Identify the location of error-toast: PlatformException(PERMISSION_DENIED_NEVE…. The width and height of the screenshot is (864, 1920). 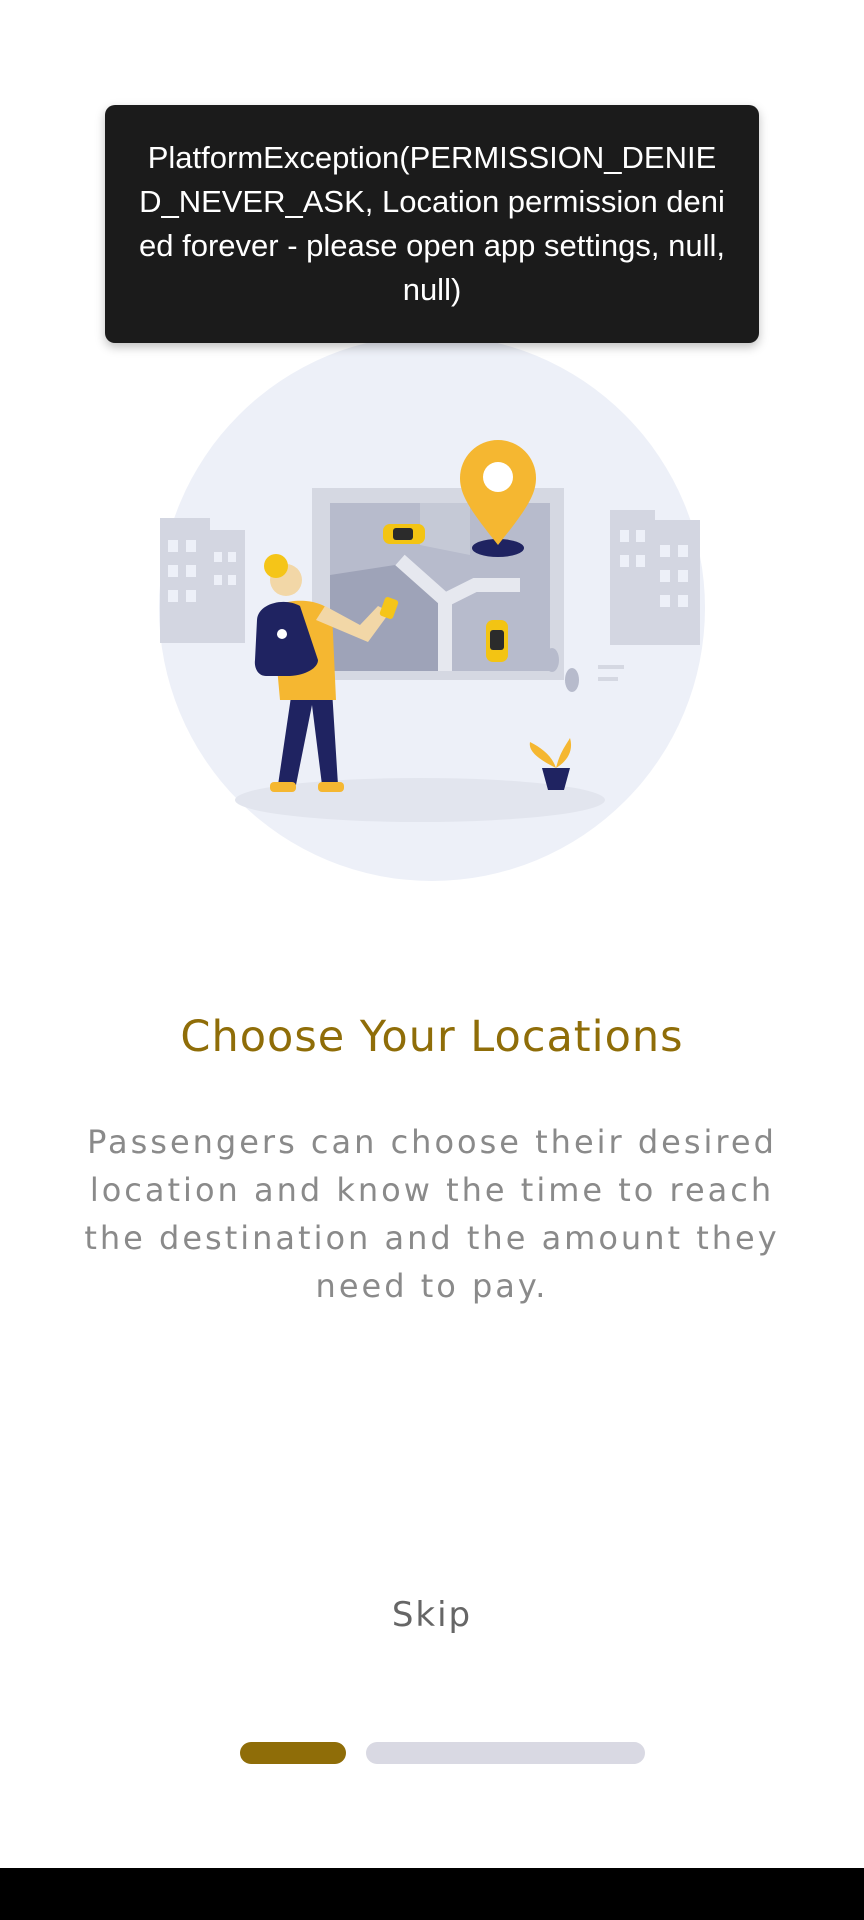
(432, 224).